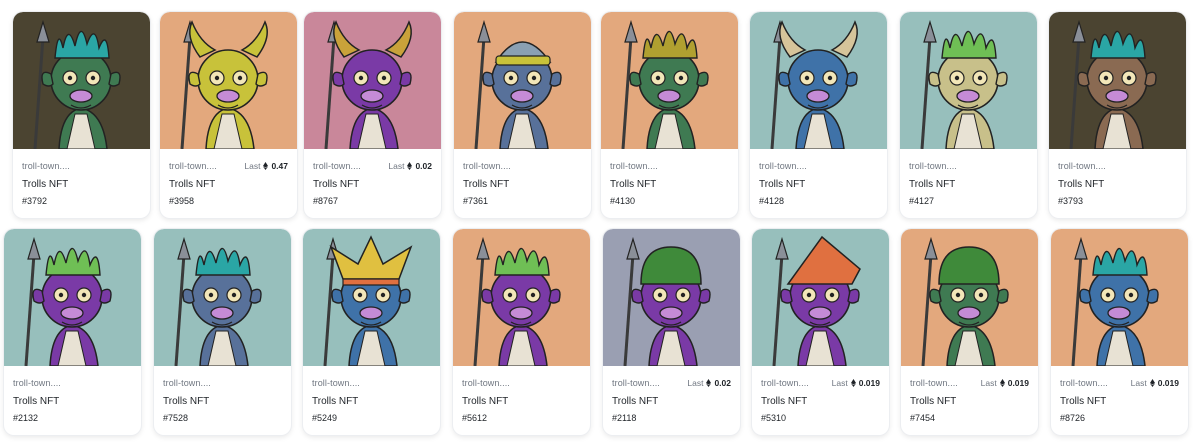 The height and width of the screenshot is (445, 1200). What do you see at coordinates (222, 400) in the screenshot?
I see `nft-card-info: troll-town.... Trolls NFT #7528` at bounding box center [222, 400].